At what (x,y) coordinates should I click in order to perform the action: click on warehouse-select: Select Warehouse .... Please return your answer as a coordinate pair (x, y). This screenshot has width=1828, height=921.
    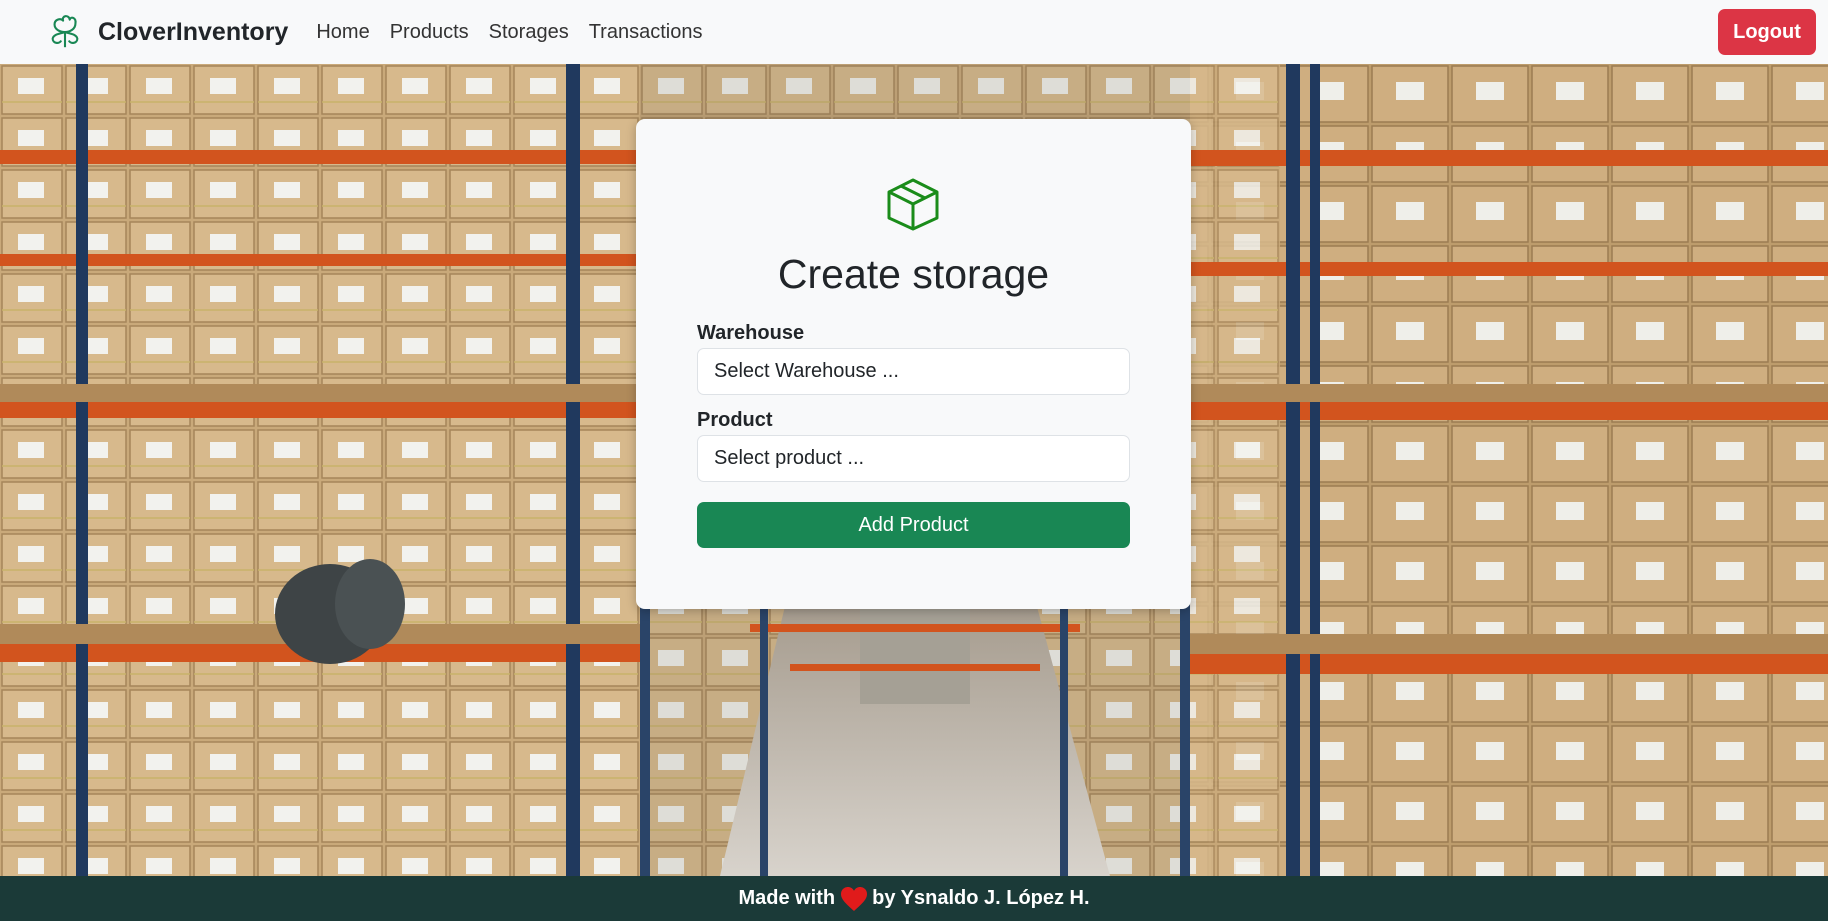
    Looking at the image, I should click on (913, 371).